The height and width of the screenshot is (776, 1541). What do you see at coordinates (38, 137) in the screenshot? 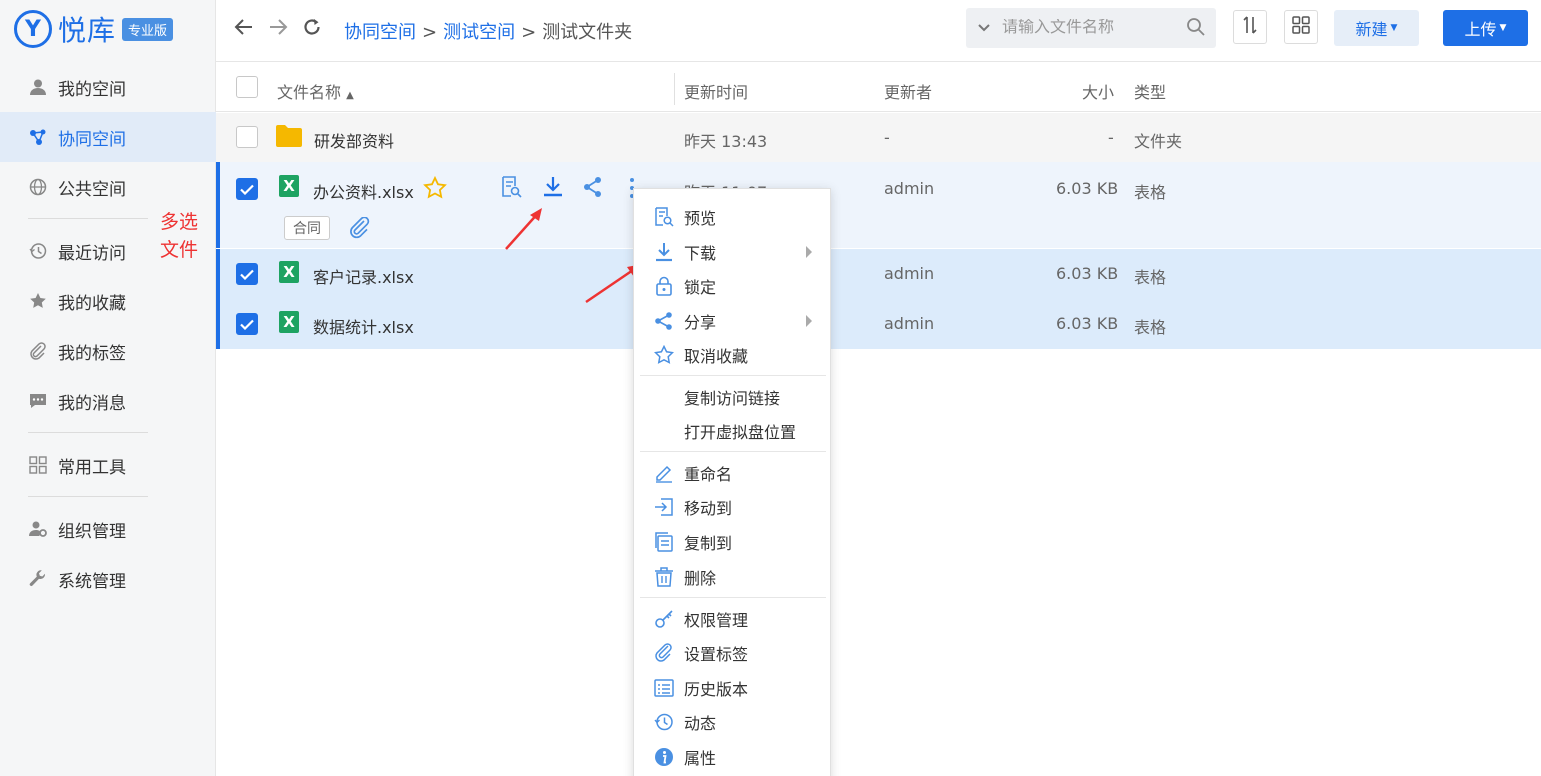
I see `share-network-icon` at bounding box center [38, 137].